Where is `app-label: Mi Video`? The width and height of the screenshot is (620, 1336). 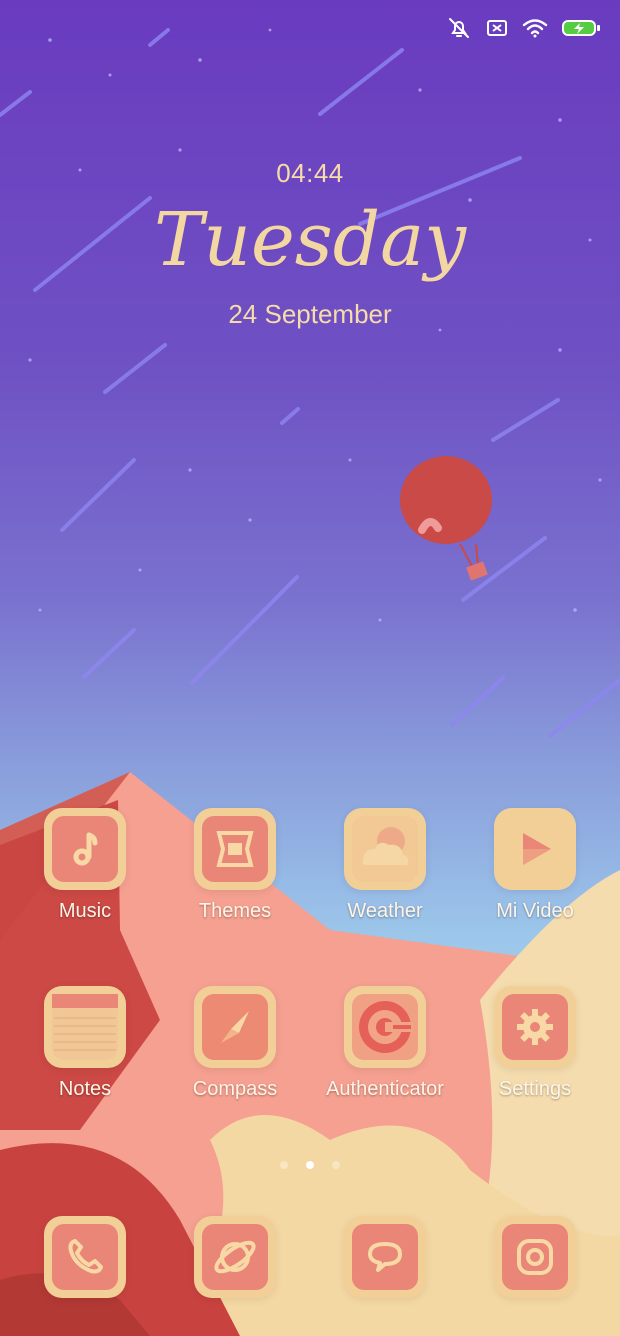
app-label: Mi Video is located at coordinates (535, 911).